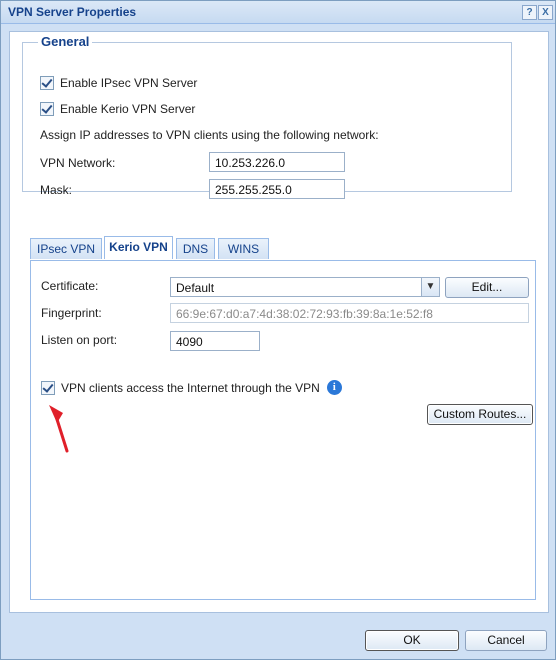 The width and height of the screenshot is (556, 660). I want to click on enable-ipsec-checkbox, so click(47, 83).